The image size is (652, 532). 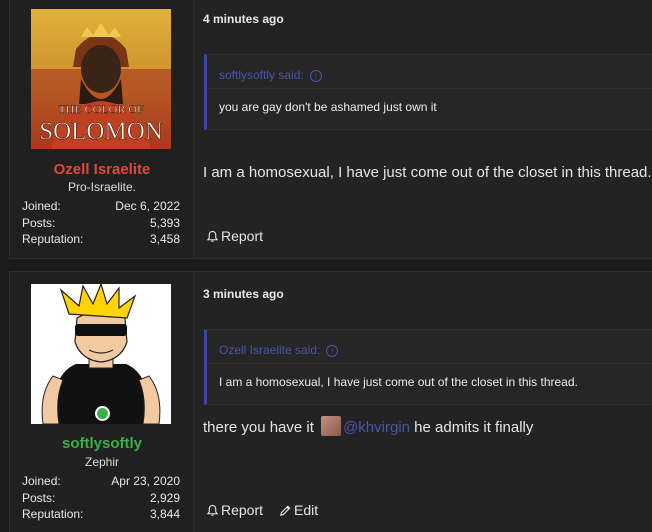 I want to click on username: softlysoftly, so click(x=102, y=443).